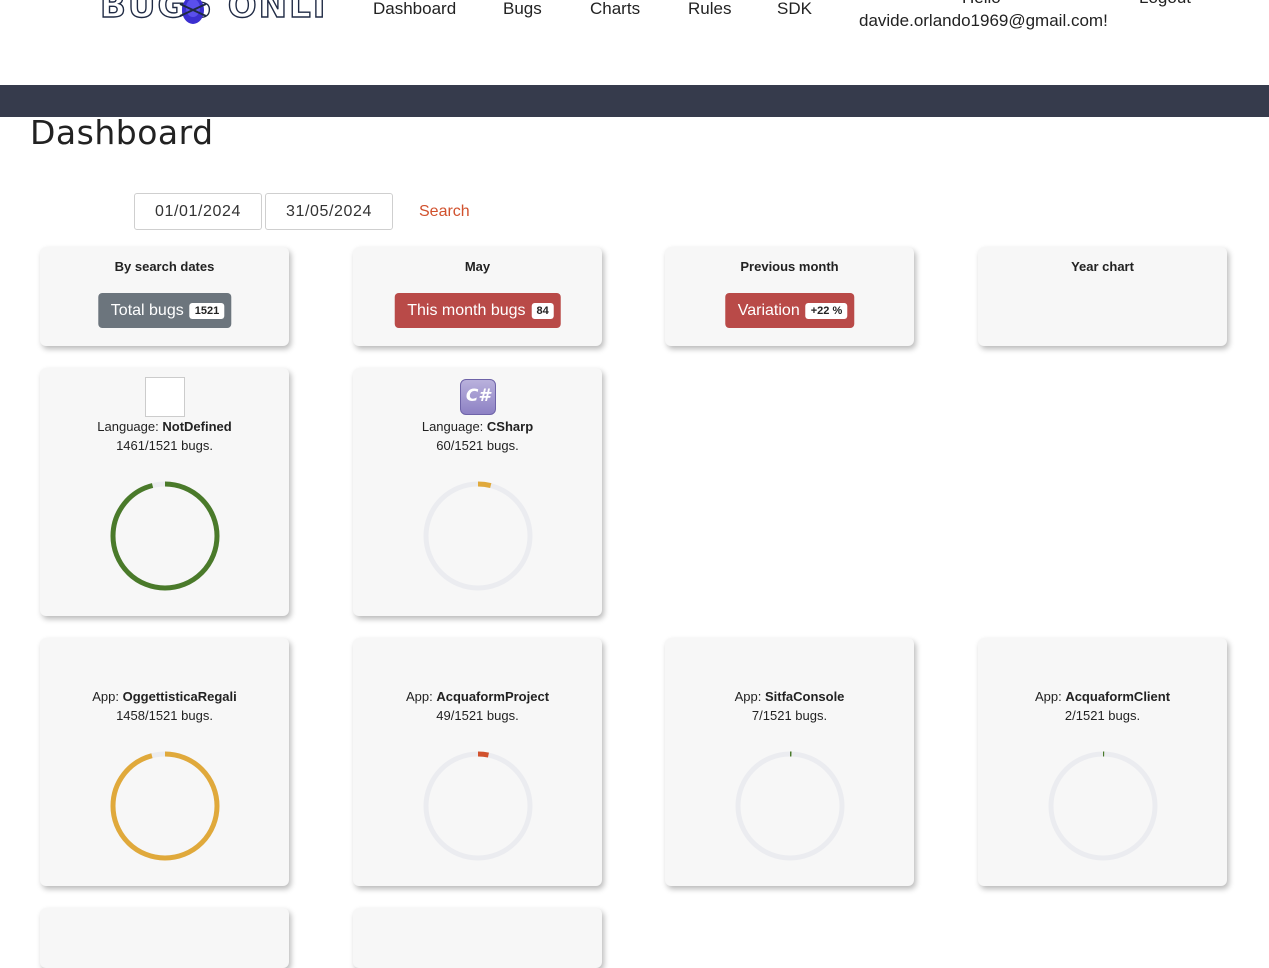  Describe the element at coordinates (1102, 715) in the screenshot. I see `bug-count: 2/1521 bugs.` at that location.